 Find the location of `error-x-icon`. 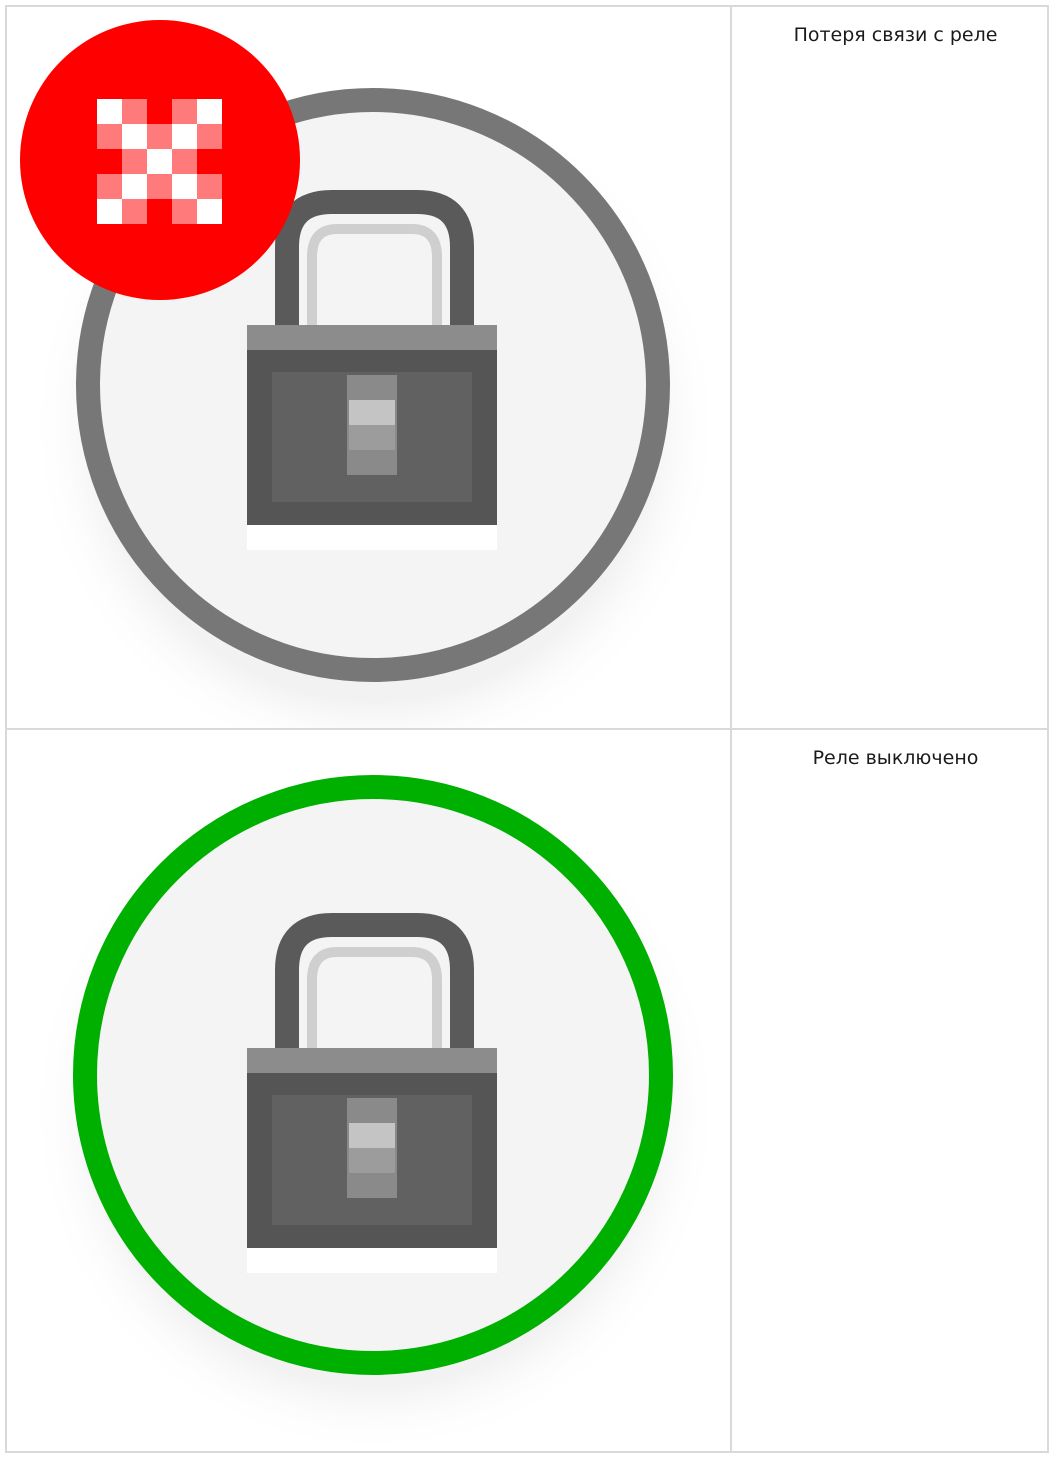

error-x-icon is located at coordinates (160, 160).